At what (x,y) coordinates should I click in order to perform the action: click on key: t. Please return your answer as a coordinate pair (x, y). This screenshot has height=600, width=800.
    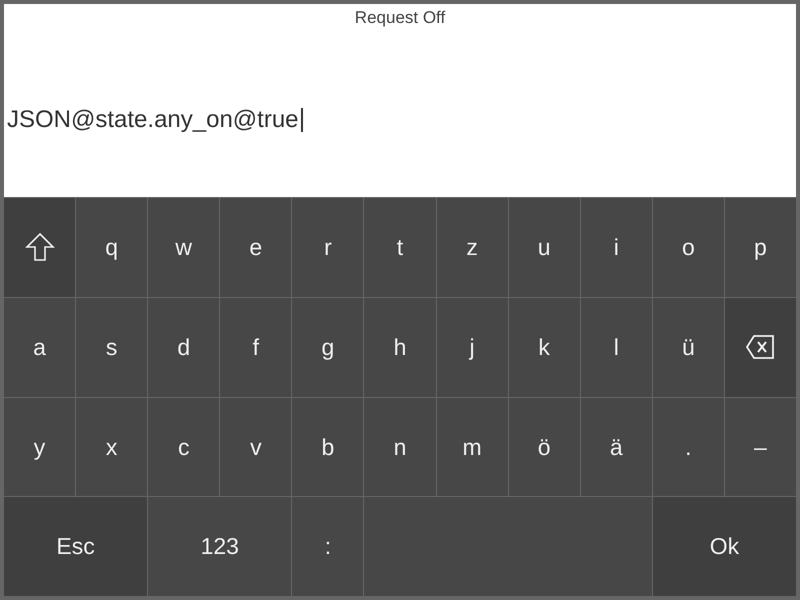
    Looking at the image, I should click on (400, 247).